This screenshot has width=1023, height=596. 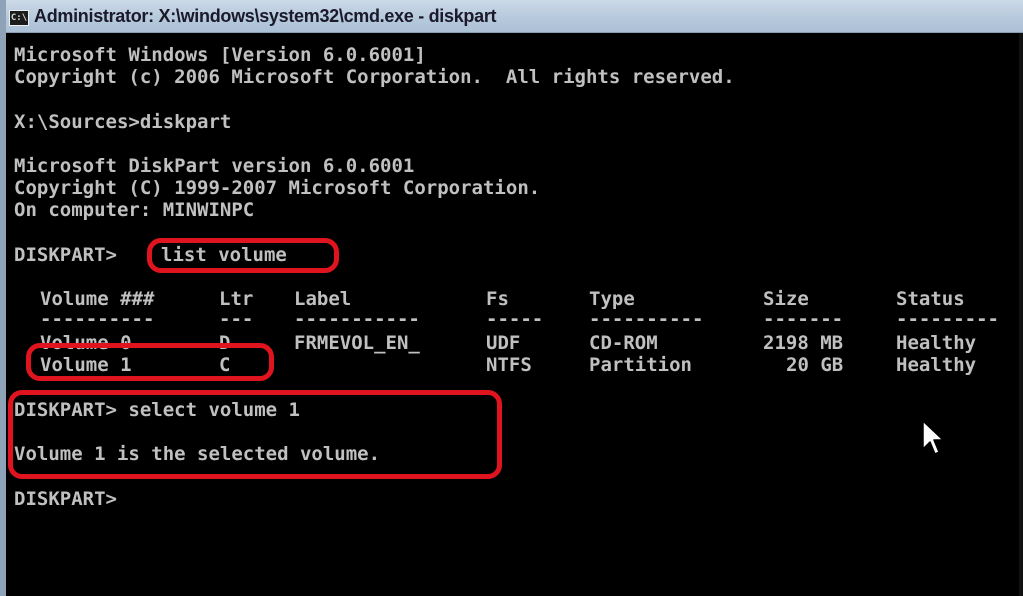 What do you see at coordinates (503, 343) in the screenshot?
I see `table-cell: UDF` at bounding box center [503, 343].